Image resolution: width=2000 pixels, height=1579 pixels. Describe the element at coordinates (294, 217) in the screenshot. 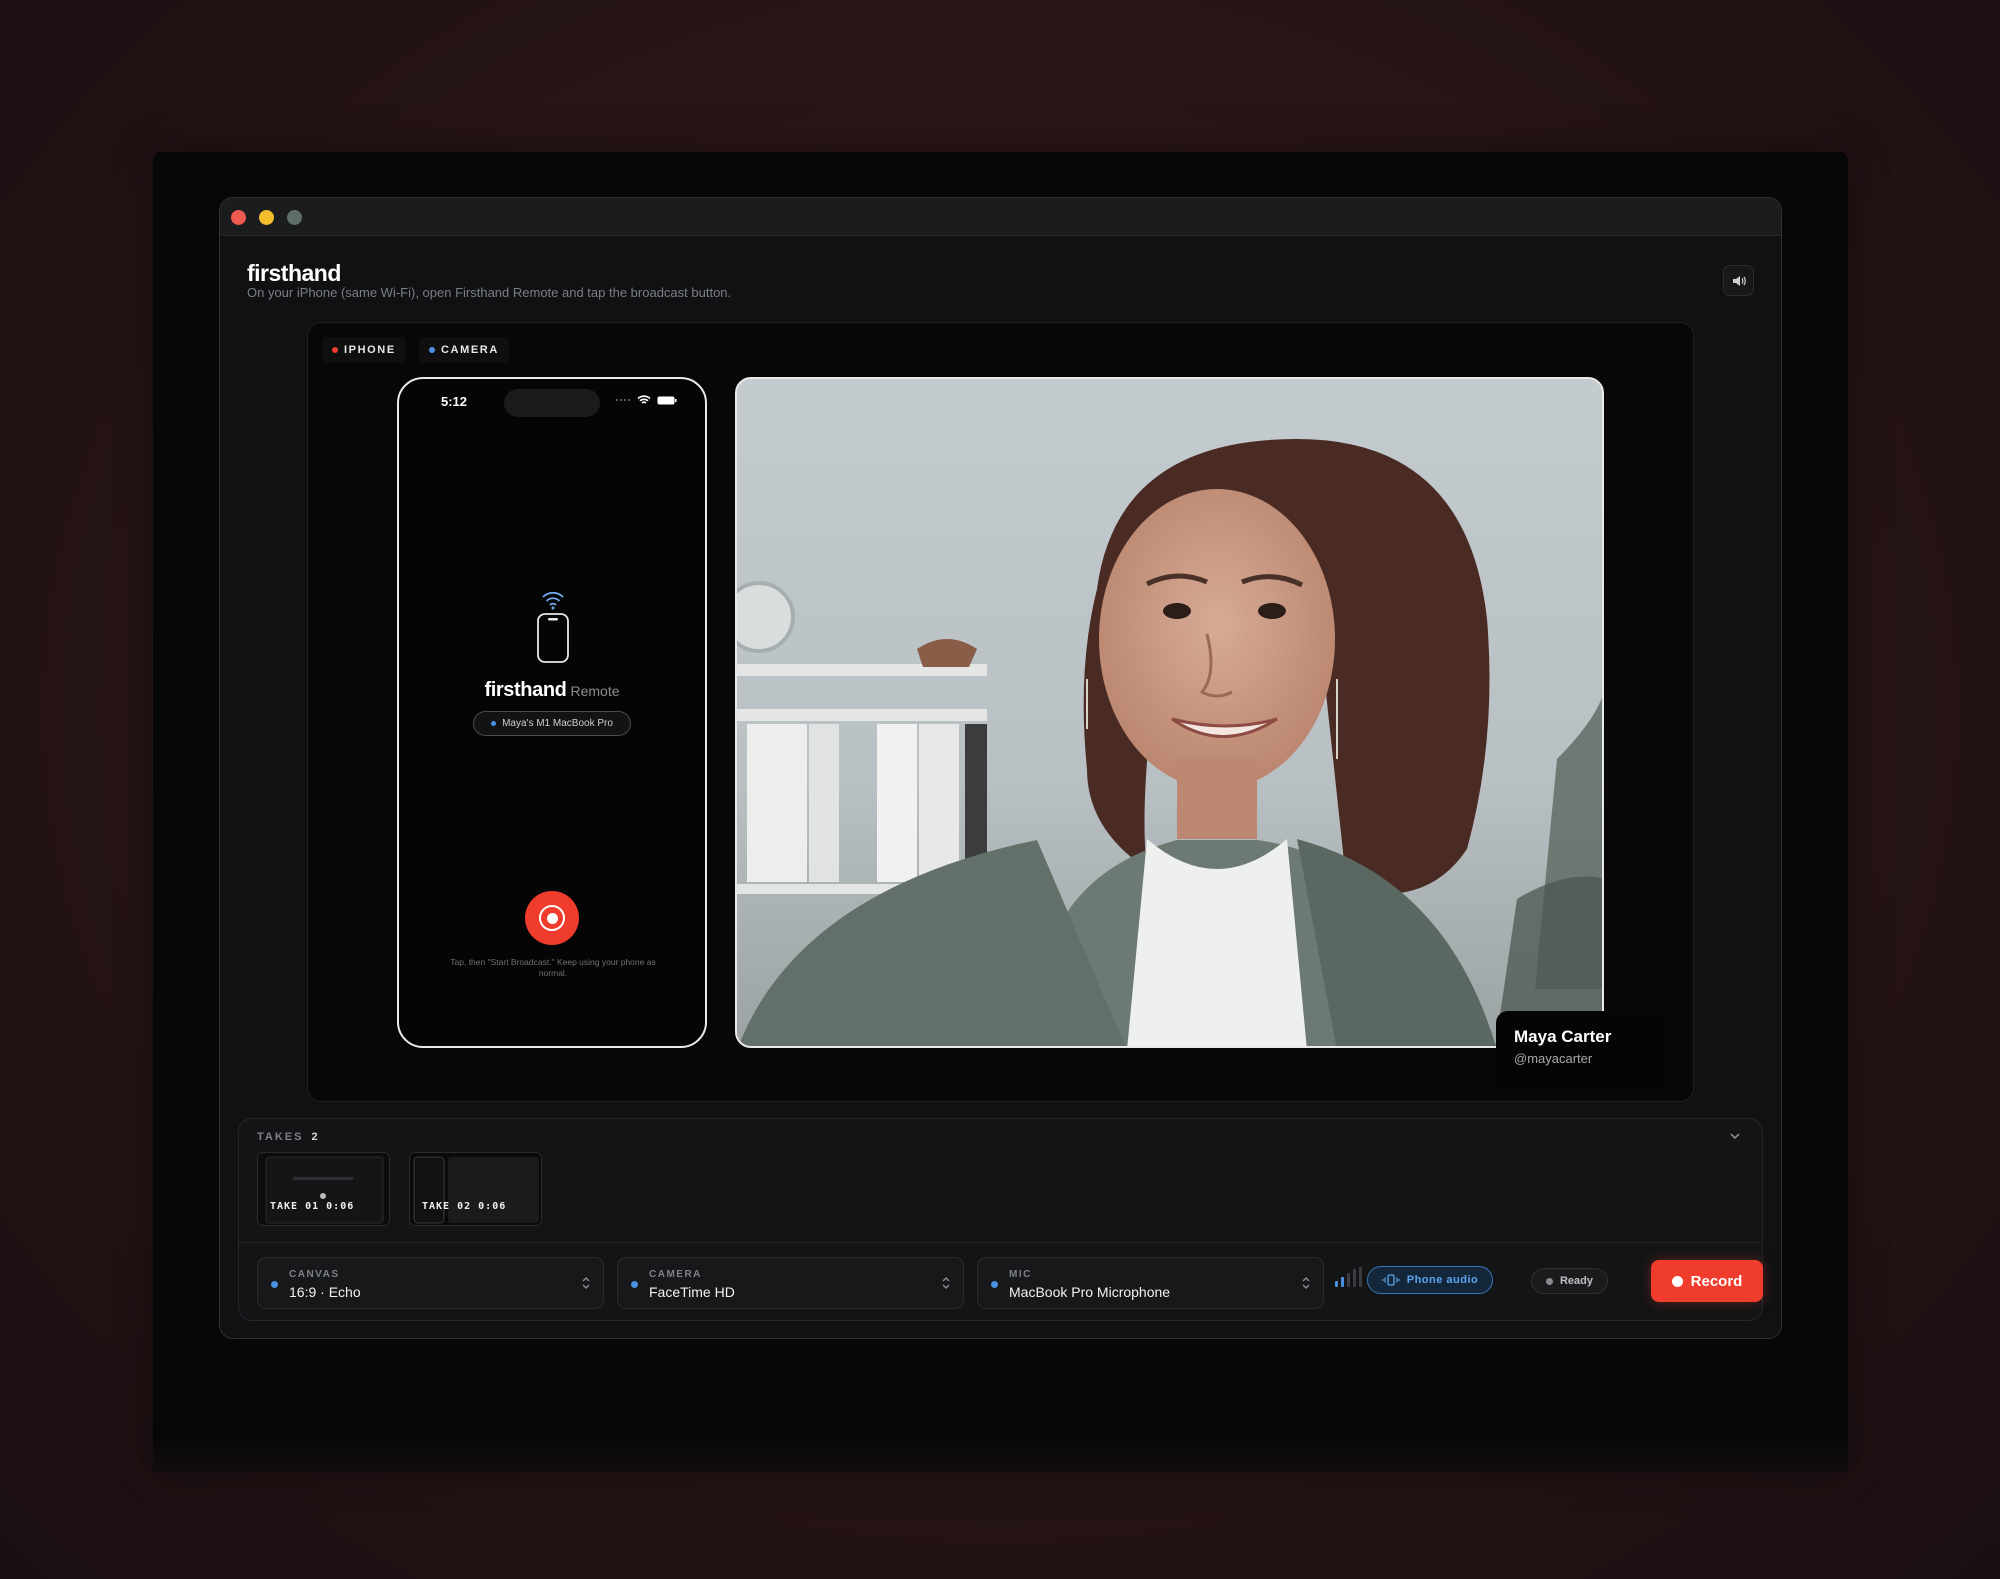

I see `zoom-window-button` at that location.